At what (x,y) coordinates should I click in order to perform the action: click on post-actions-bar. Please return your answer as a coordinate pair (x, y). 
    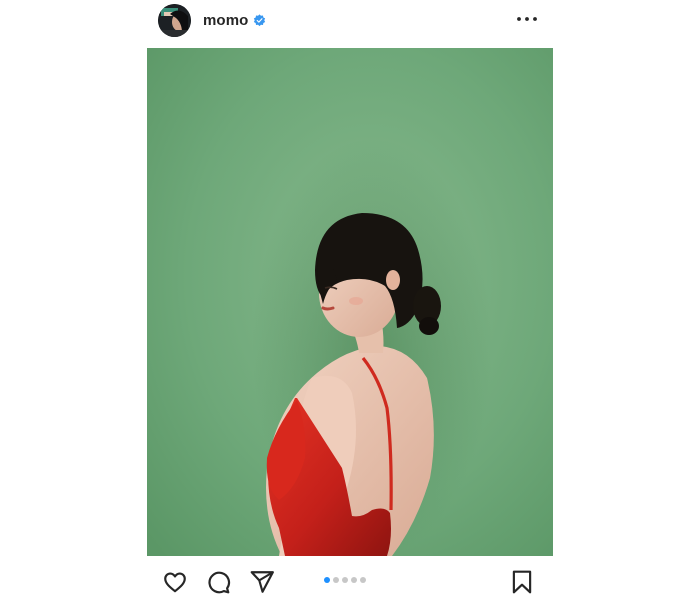
    Looking at the image, I should click on (350, 578).